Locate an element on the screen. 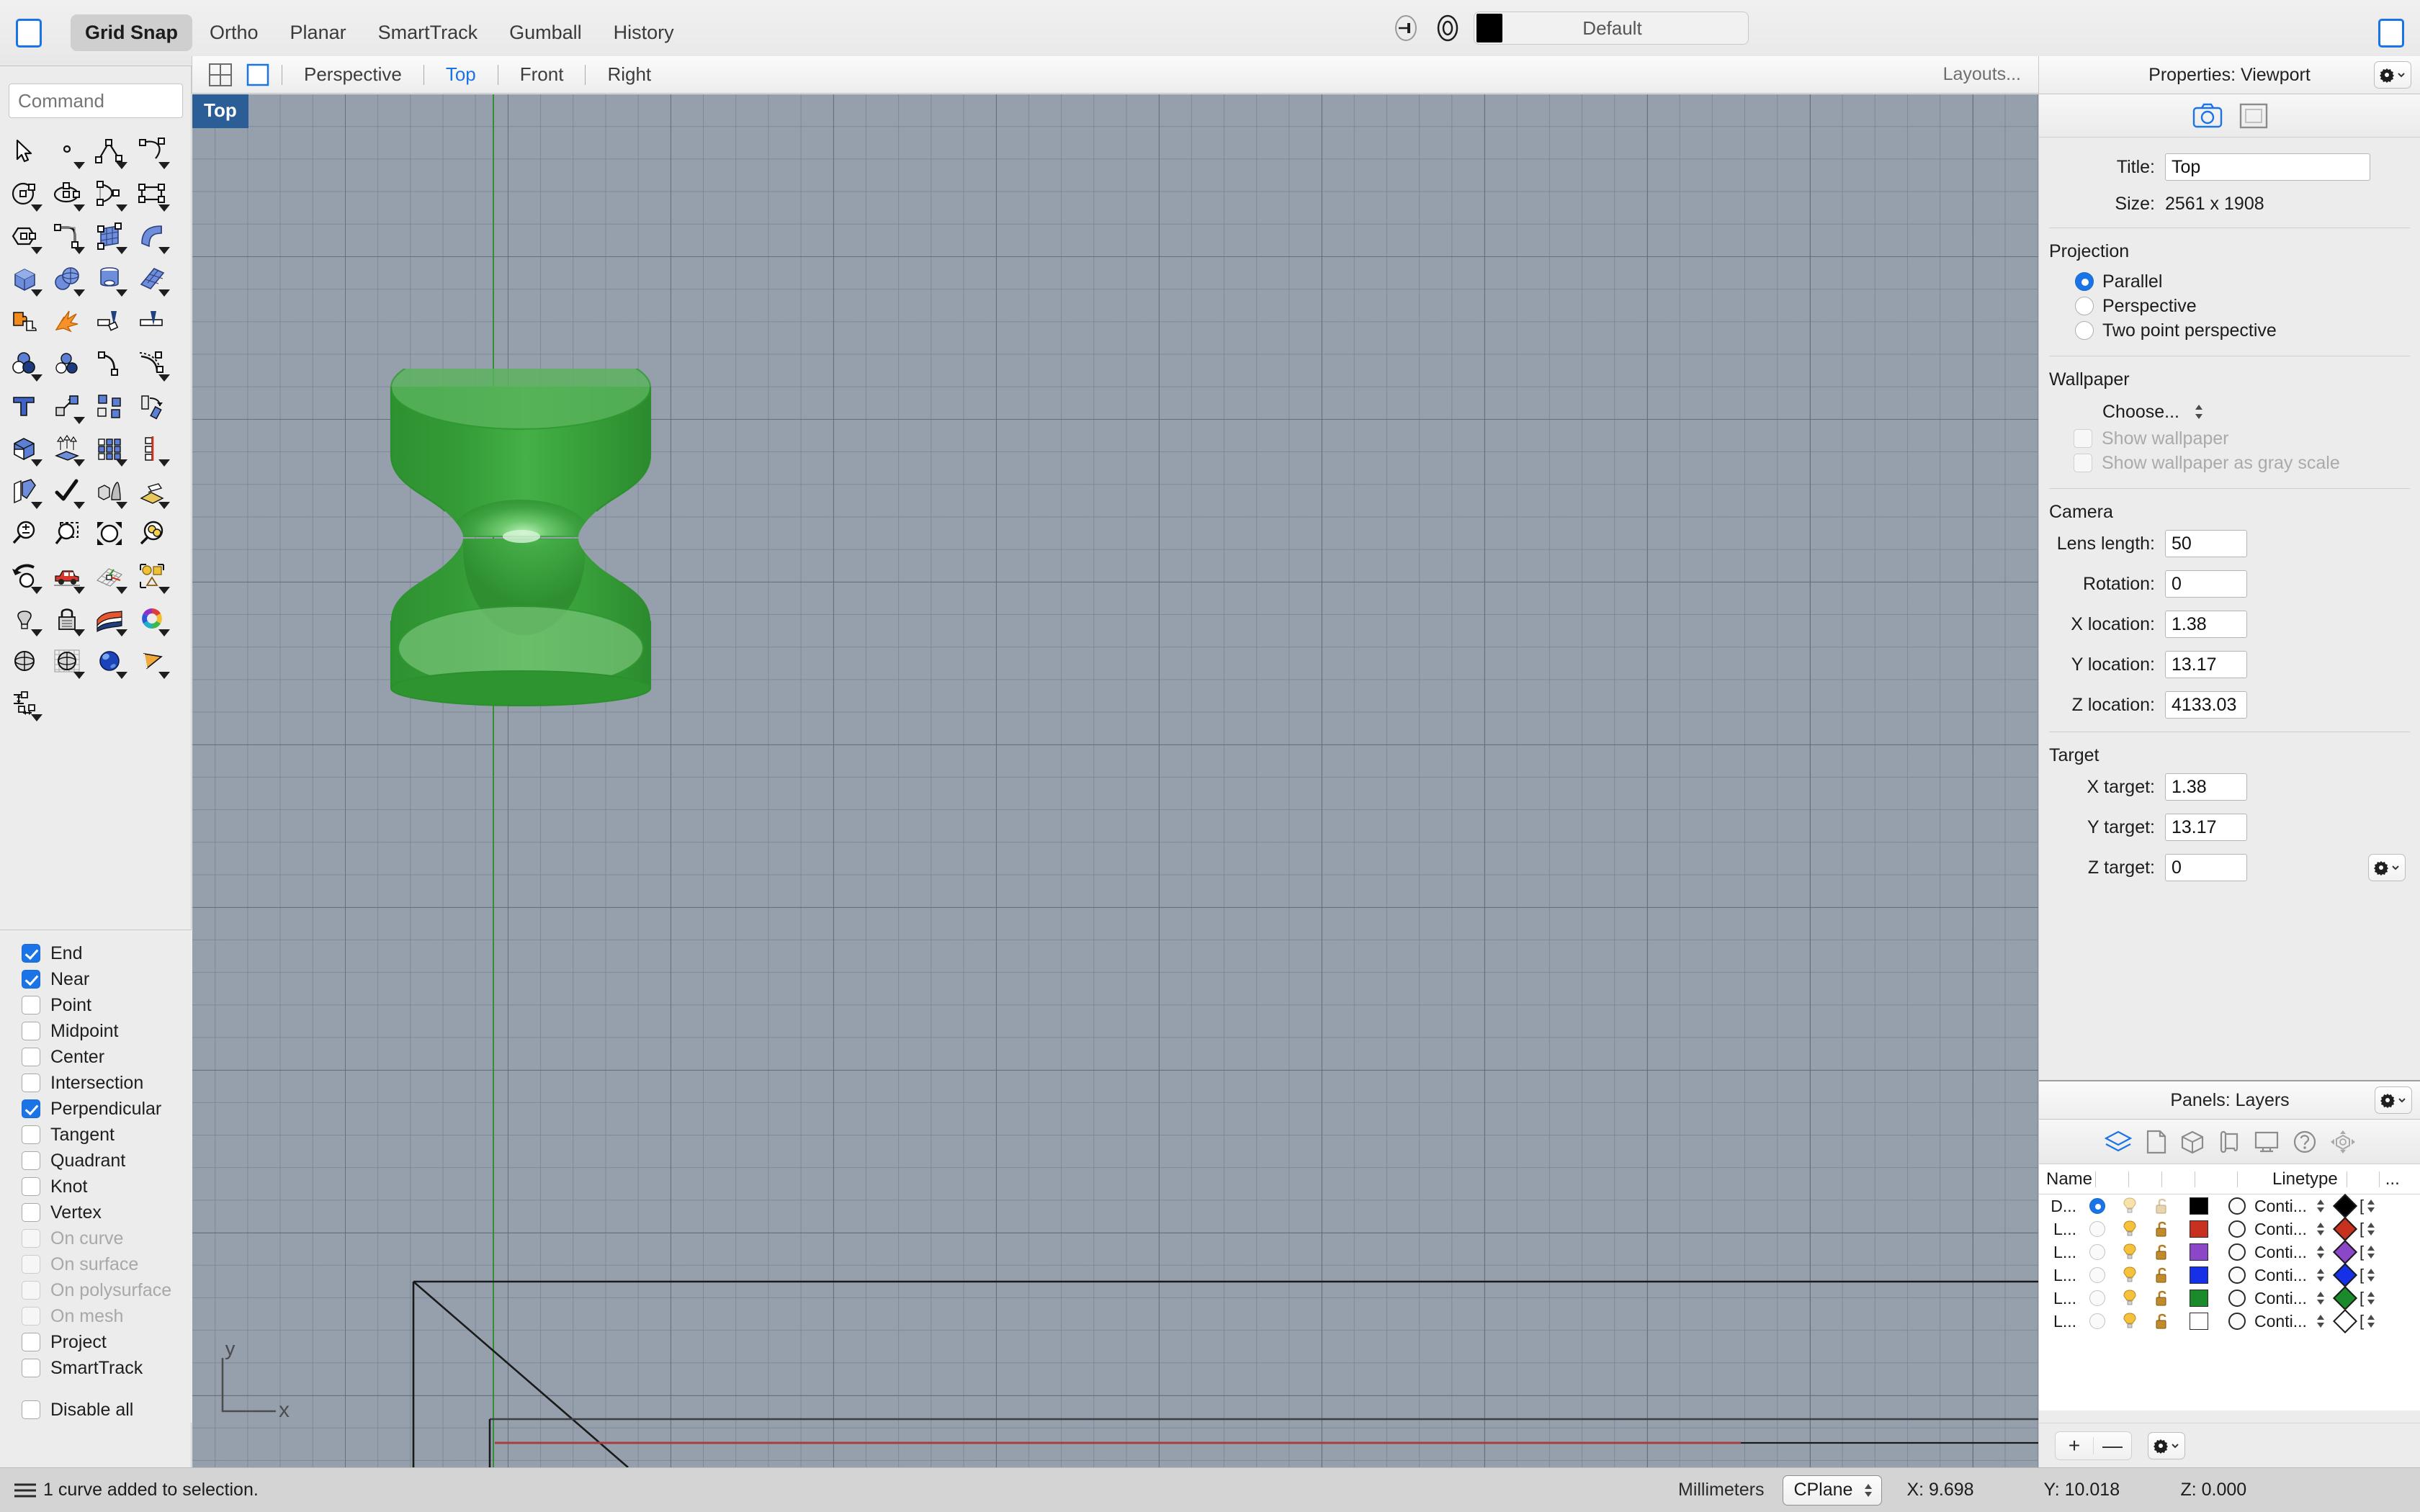  osnap-item-midpoint: Midpoint is located at coordinates (107, 1031).